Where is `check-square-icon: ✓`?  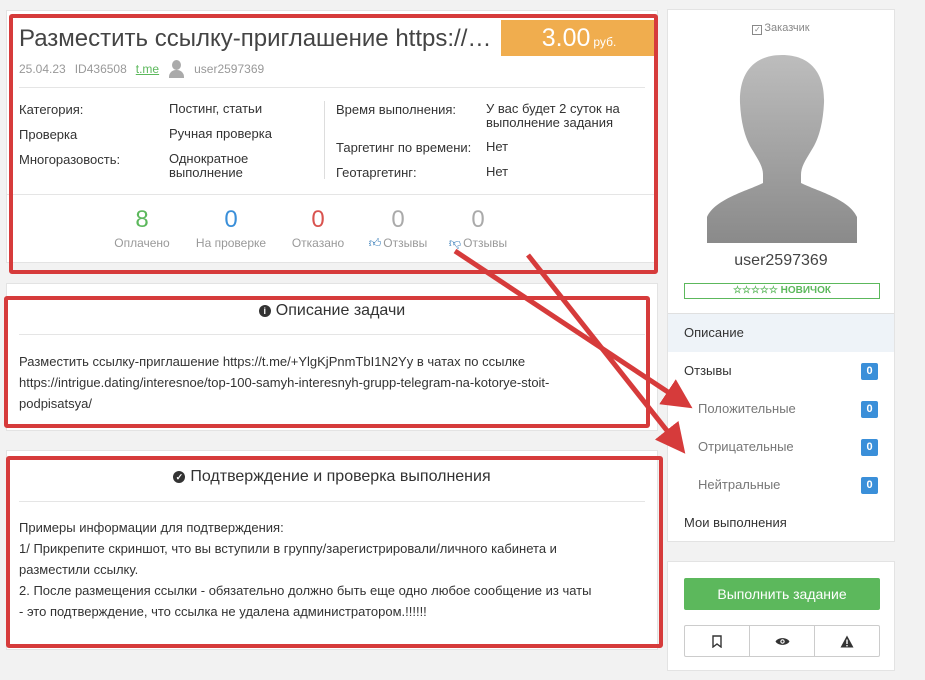 check-square-icon: ✓ is located at coordinates (757, 30).